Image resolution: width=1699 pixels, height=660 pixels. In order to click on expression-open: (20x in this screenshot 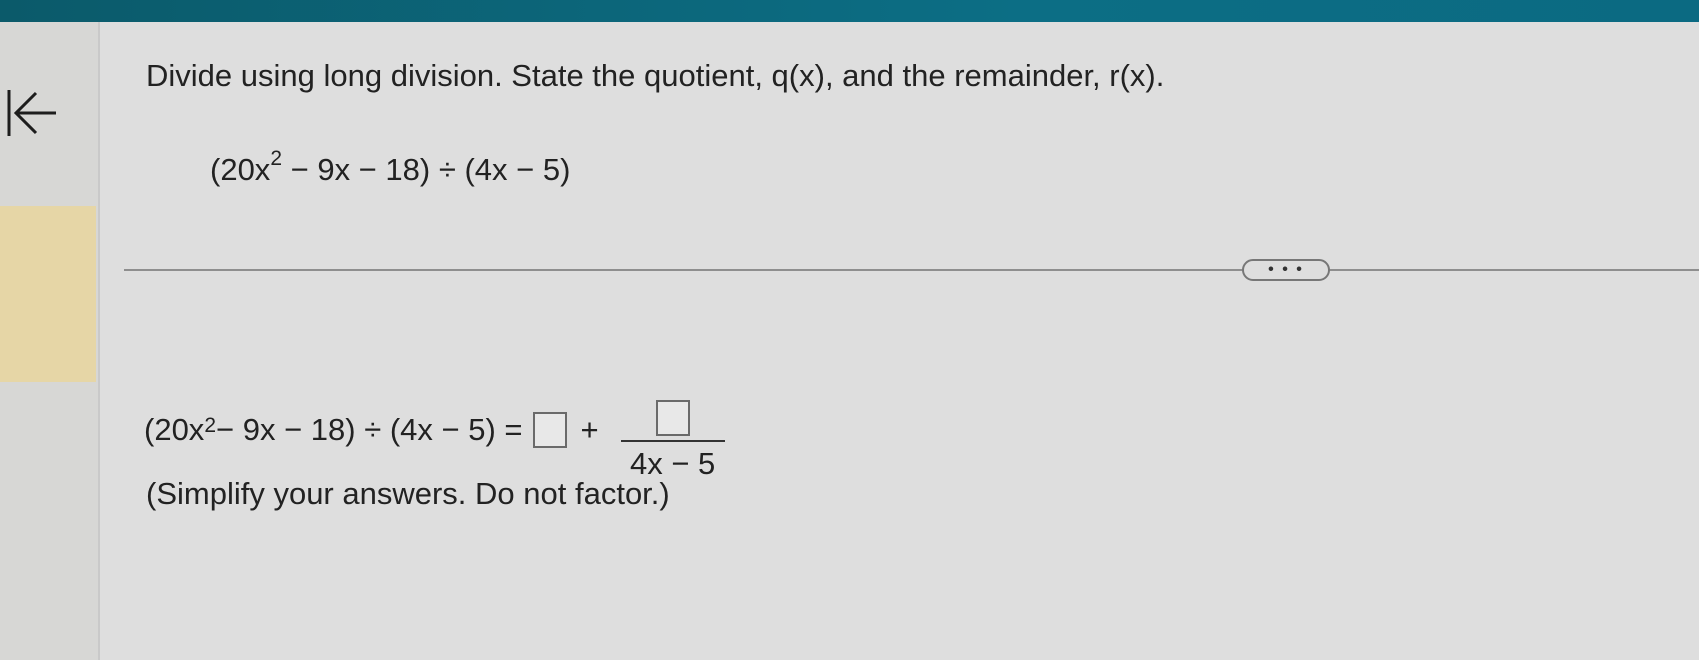, I will do `click(240, 169)`.